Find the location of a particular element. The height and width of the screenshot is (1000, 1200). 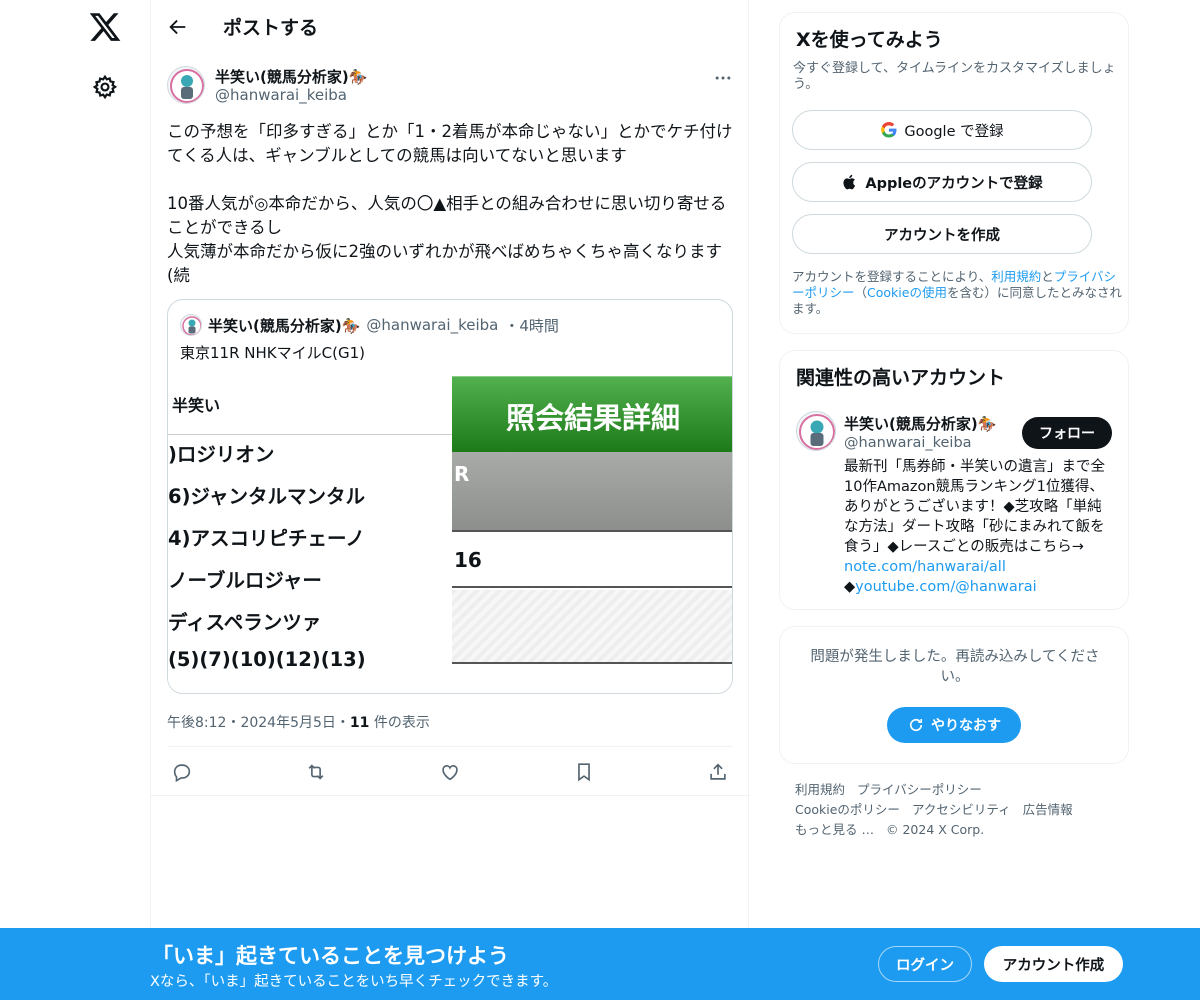

google-signup-button: Google で登録 is located at coordinates (942, 130).